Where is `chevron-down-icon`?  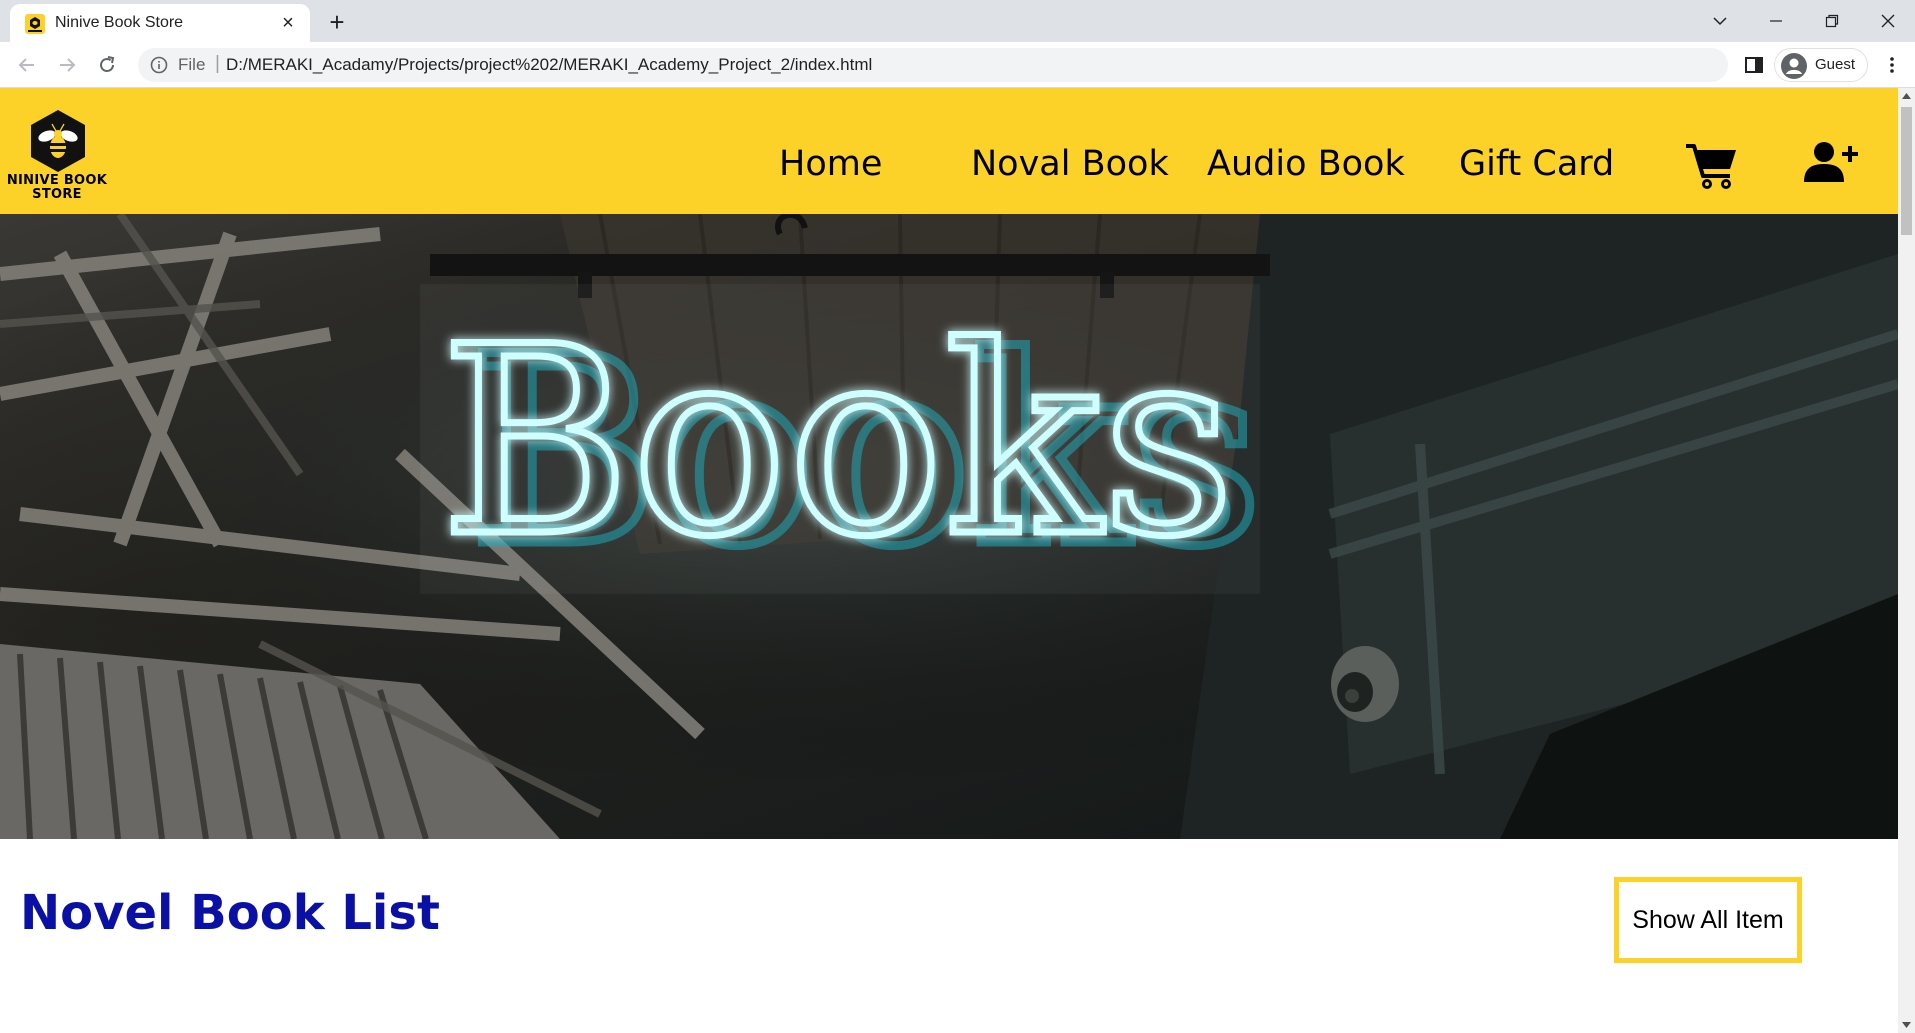 chevron-down-icon is located at coordinates (1720, 21).